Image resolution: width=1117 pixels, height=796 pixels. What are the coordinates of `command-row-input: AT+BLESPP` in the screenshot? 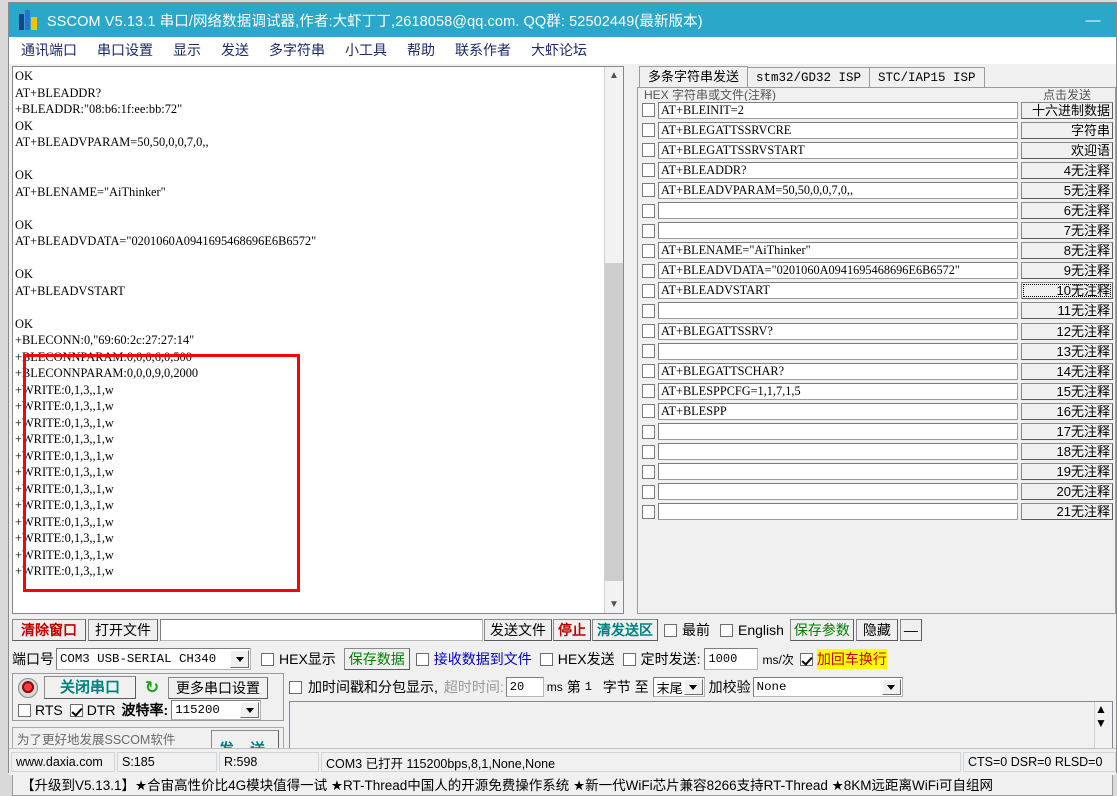 It's located at (838, 411).